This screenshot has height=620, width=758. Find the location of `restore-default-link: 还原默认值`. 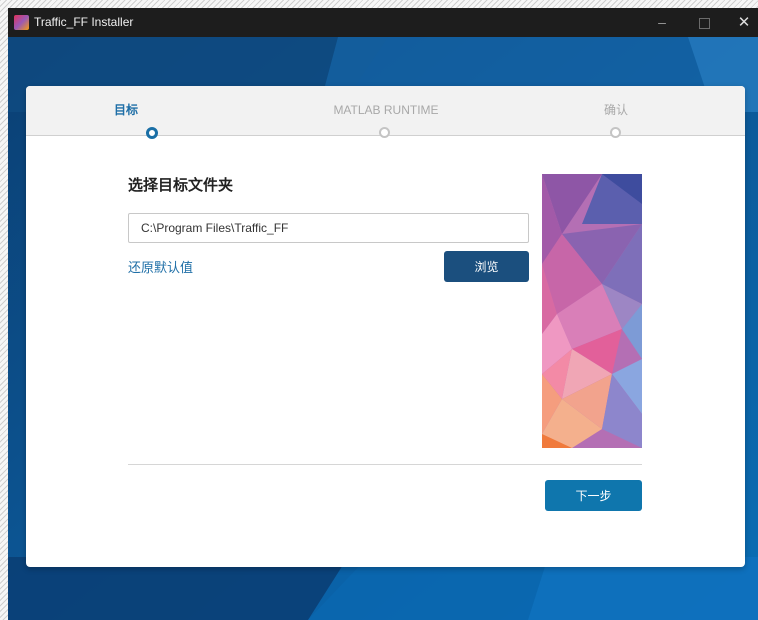

restore-default-link: 还原默认值 is located at coordinates (160, 266).